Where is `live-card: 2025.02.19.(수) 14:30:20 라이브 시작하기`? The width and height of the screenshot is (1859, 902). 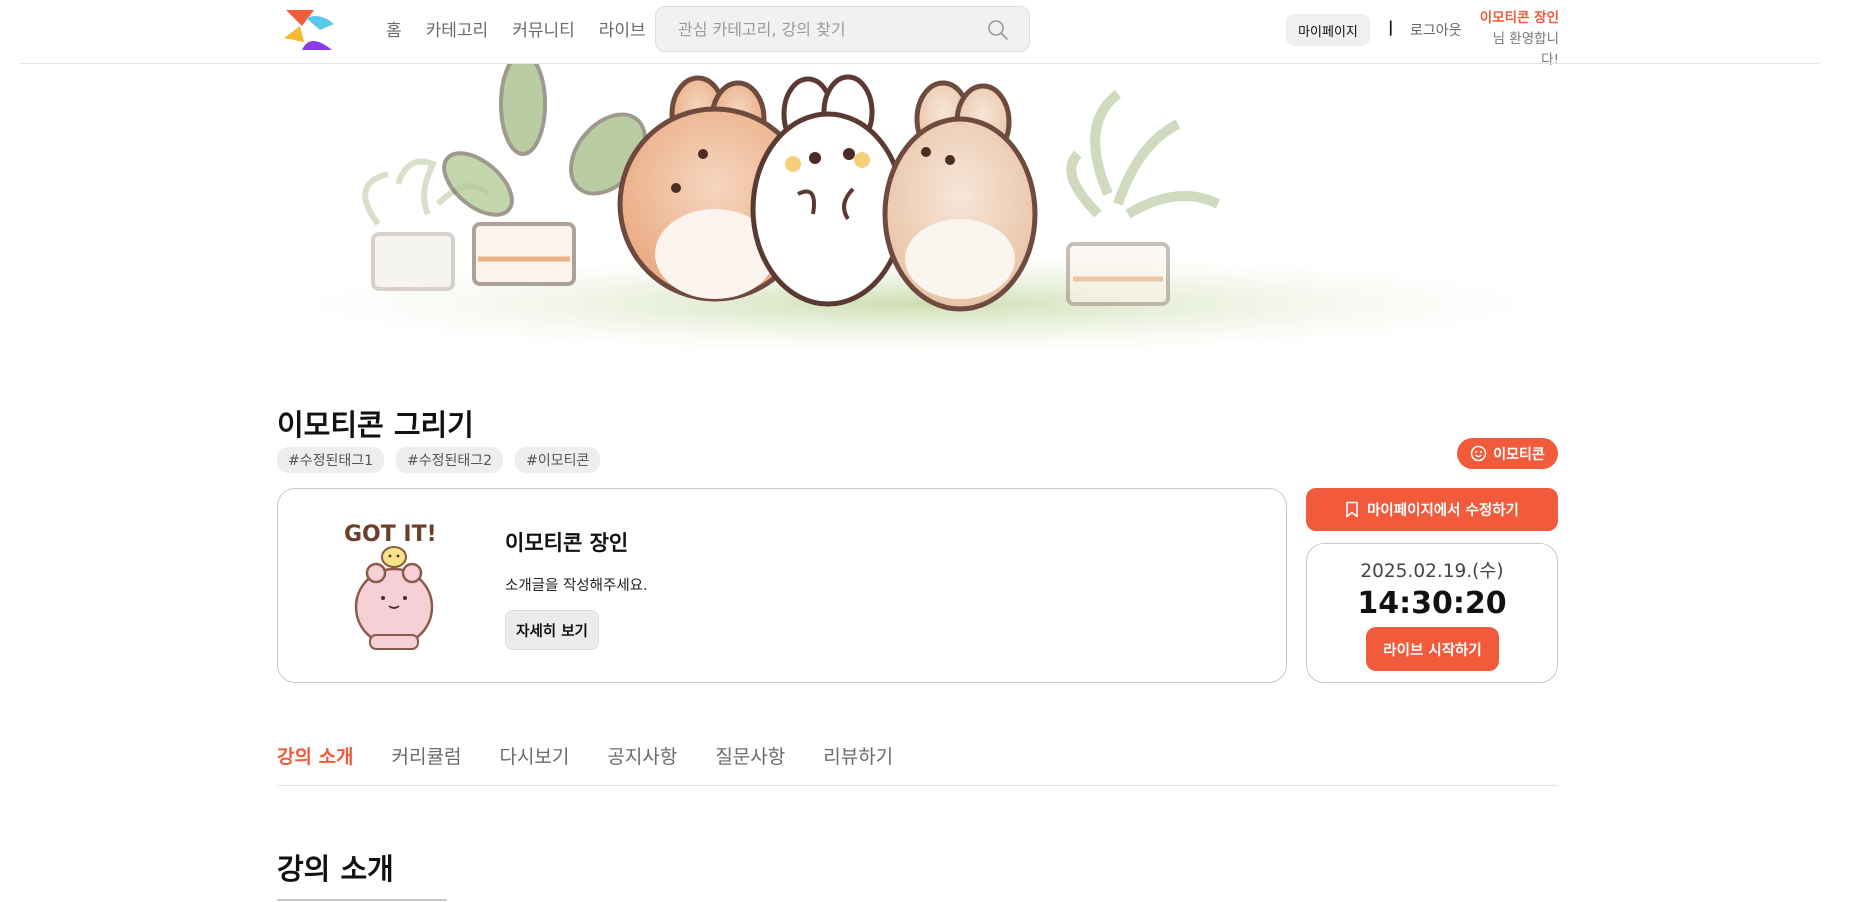
live-card: 2025.02.19.(수) 14:30:20 라이브 시작하기 is located at coordinates (1432, 613).